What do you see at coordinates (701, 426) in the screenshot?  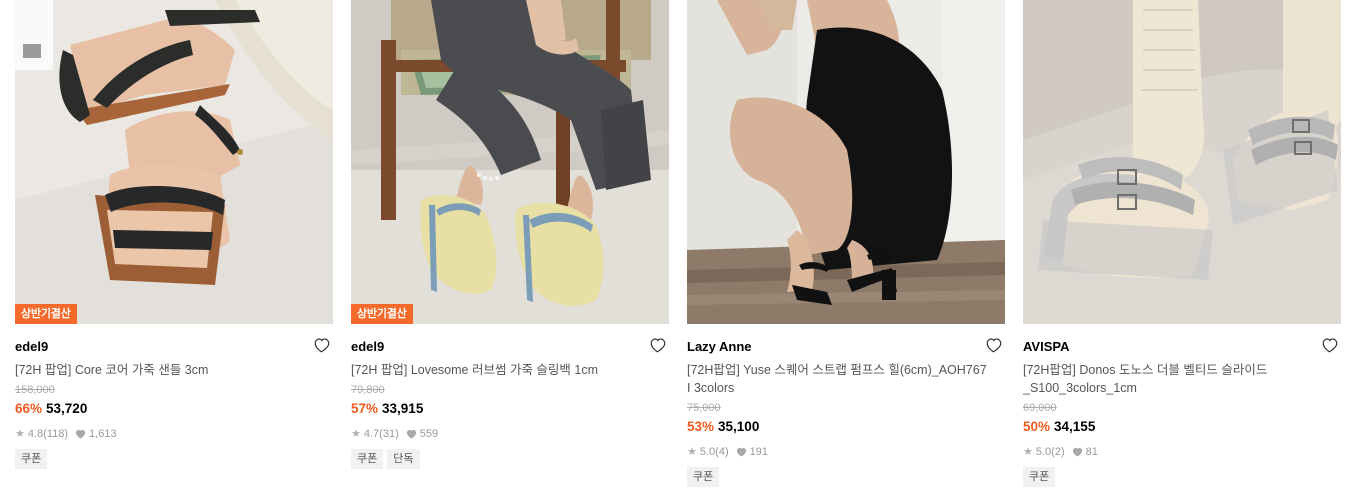 I see `discount-rate: 53%` at bounding box center [701, 426].